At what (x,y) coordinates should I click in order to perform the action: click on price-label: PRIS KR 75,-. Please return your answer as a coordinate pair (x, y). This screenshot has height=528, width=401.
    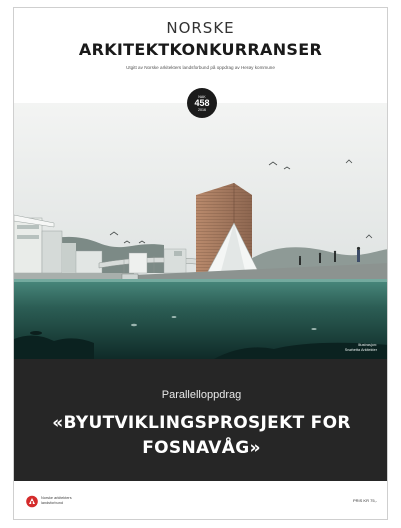
    Looking at the image, I should click on (364, 500).